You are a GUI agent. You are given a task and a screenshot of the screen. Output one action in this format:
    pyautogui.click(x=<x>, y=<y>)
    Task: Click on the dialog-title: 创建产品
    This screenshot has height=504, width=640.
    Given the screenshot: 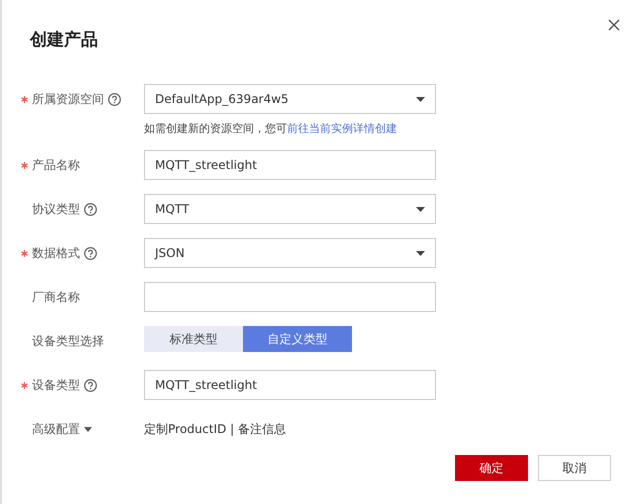 What is the action you would take?
    pyautogui.click(x=64, y=40)
    